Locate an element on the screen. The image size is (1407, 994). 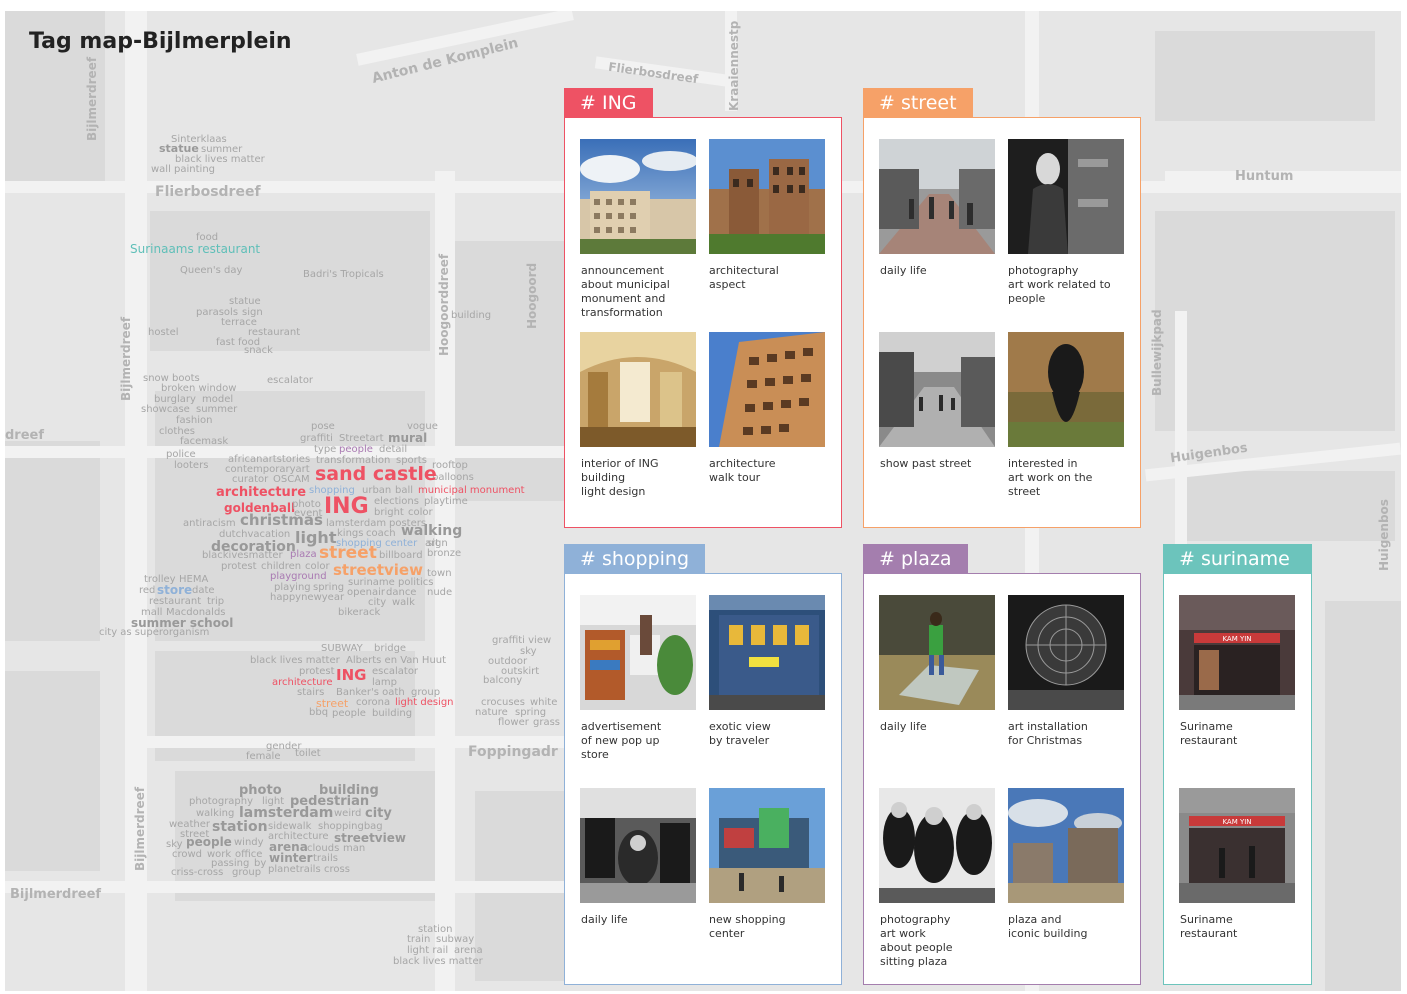
tag-word: ball is located at coordinates (404, 491).